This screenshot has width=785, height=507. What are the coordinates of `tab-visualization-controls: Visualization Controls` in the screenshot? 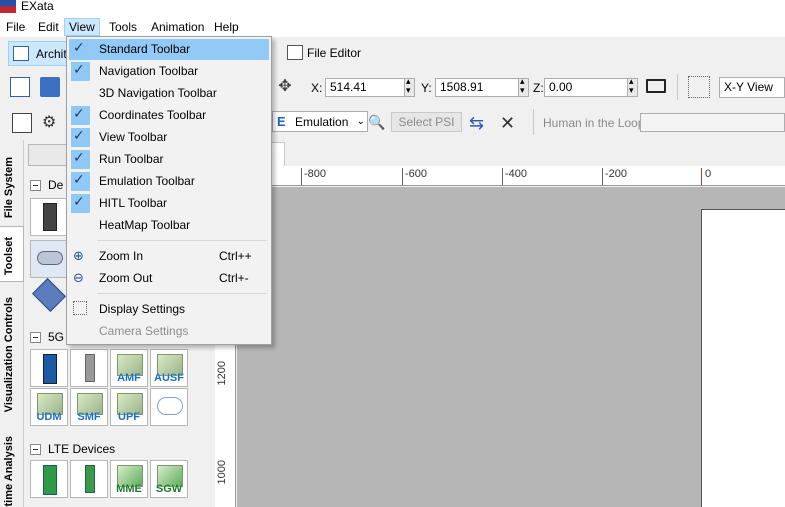 It's located at (12, 351).